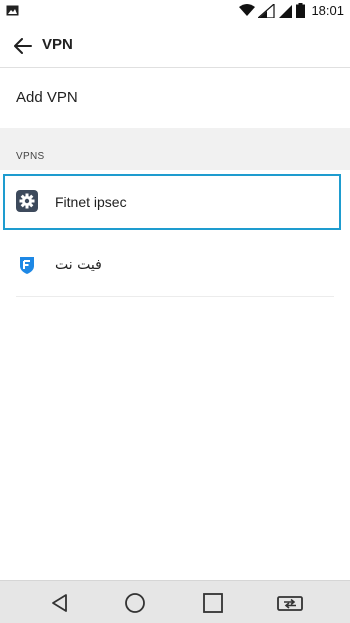 Image resolution: width=350 pixels, height=623 pixels. I want to click on arrow-left-icon, so click(23, 46).